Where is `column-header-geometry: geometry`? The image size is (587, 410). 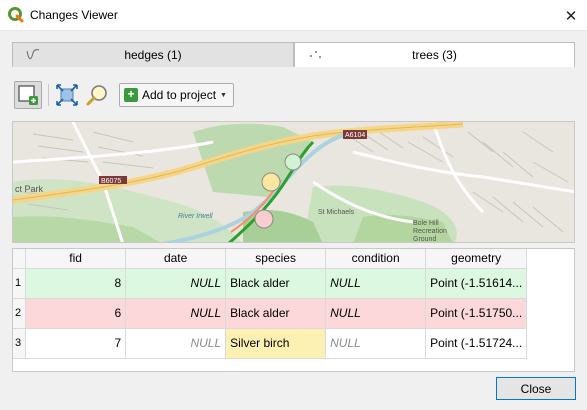
column-header-geometry: geometry is located at coordinates (476, 259).